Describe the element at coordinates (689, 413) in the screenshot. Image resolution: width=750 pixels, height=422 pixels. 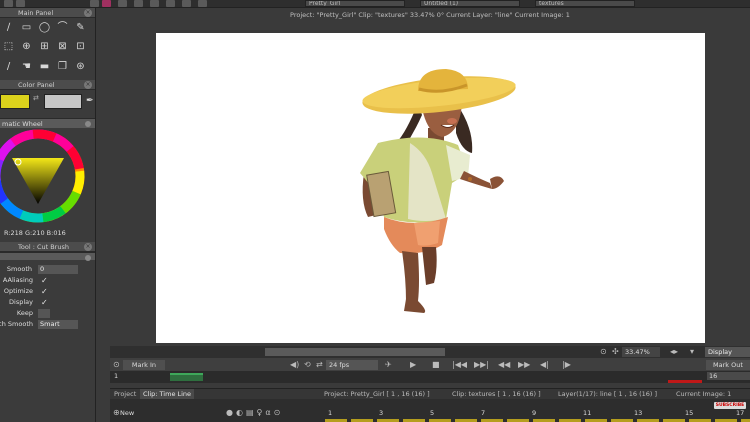
I see `frame-number: 15` at that location.